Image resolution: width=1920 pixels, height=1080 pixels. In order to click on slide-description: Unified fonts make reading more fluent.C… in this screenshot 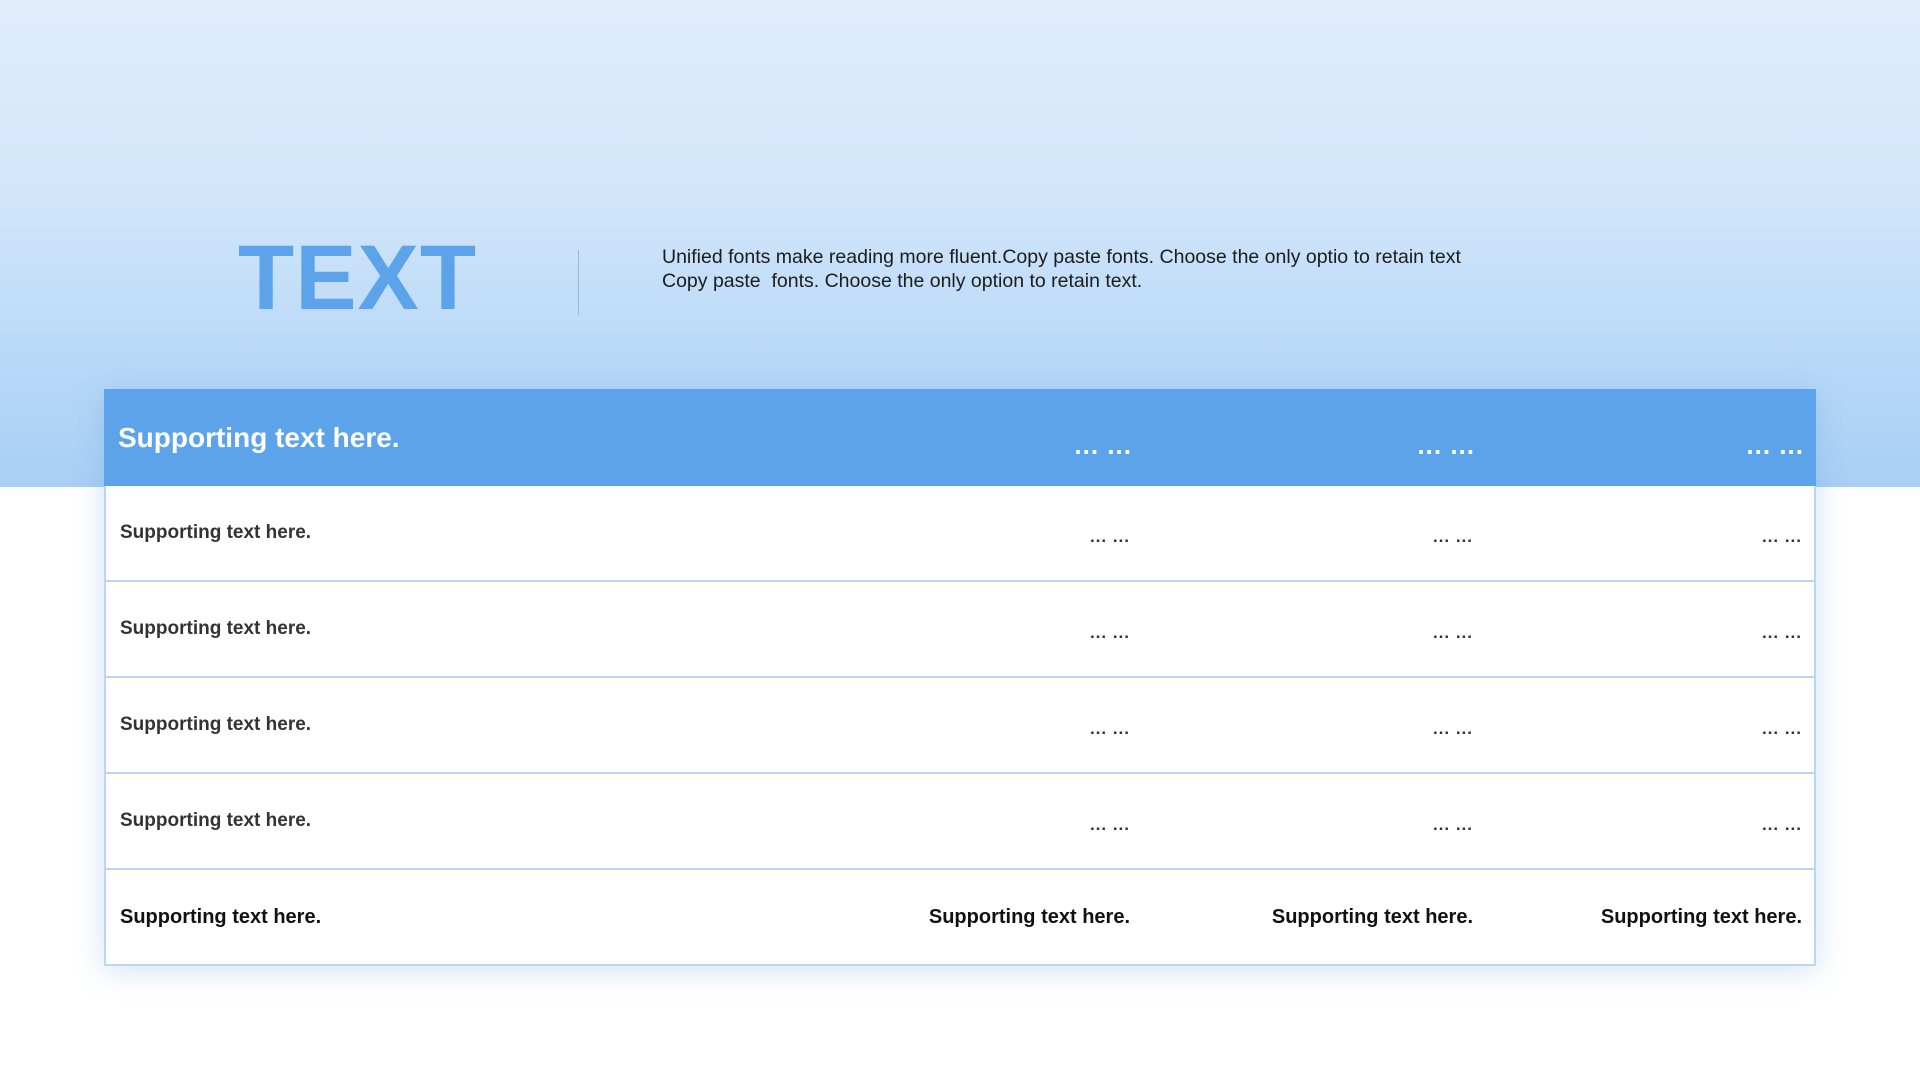, I will do `click(1112, 269)`.